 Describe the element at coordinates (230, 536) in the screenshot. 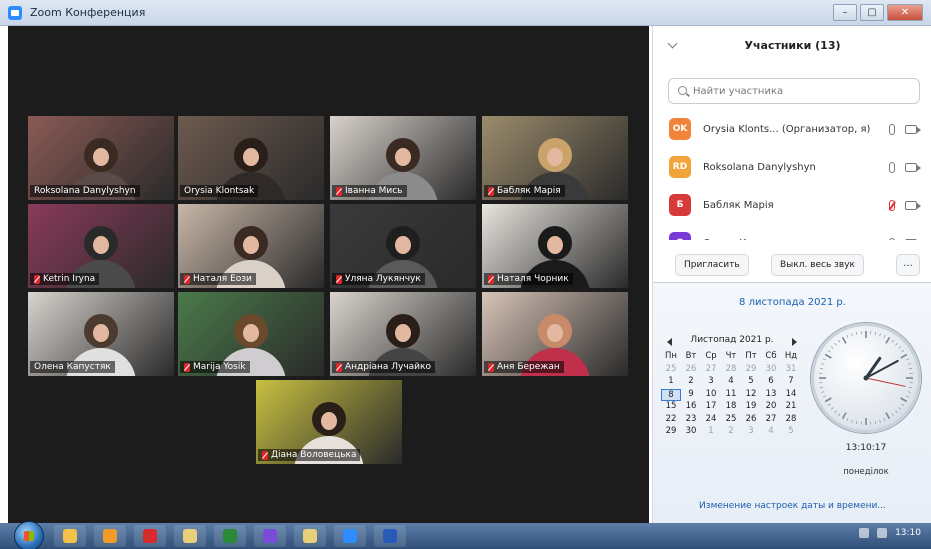

I see `excel-app-button` at that location.